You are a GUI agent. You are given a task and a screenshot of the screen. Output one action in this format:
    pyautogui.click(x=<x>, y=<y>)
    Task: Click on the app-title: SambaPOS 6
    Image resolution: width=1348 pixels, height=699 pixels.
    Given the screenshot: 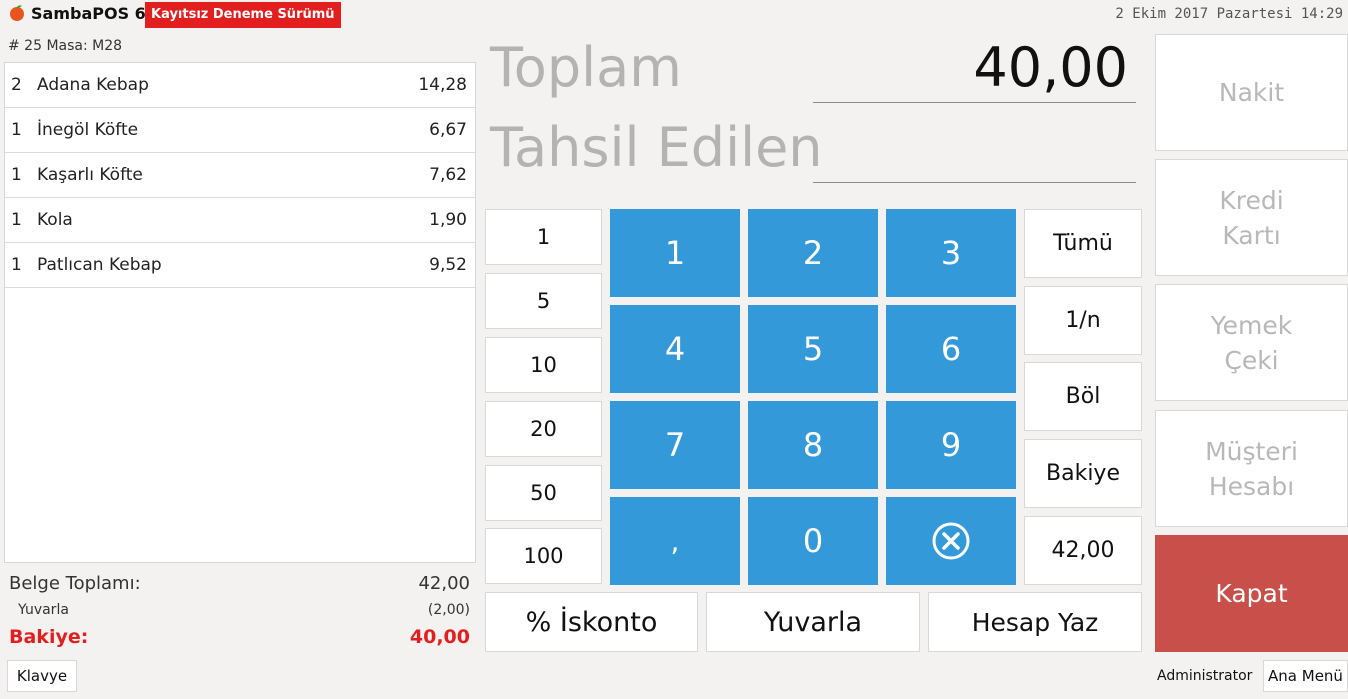 What is the action you would take?
    pyautogui.click(x=88, y=13)
    